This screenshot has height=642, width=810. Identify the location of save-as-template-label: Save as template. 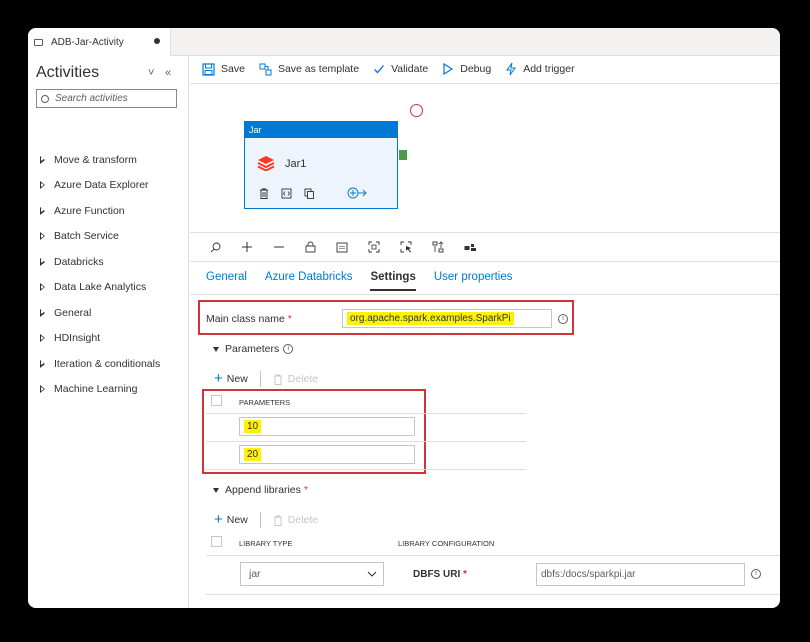
(318, 69).